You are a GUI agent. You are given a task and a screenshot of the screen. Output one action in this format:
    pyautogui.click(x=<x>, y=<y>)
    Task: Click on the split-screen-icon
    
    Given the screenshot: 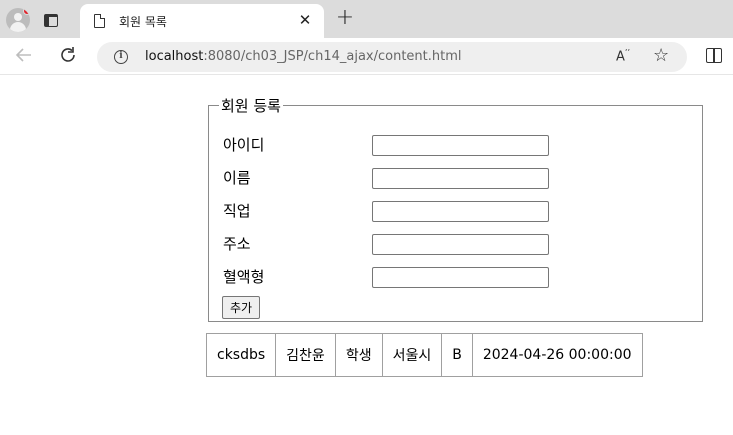 What is the action you would take?
    pyautogui.click(x=714, y=55)
    